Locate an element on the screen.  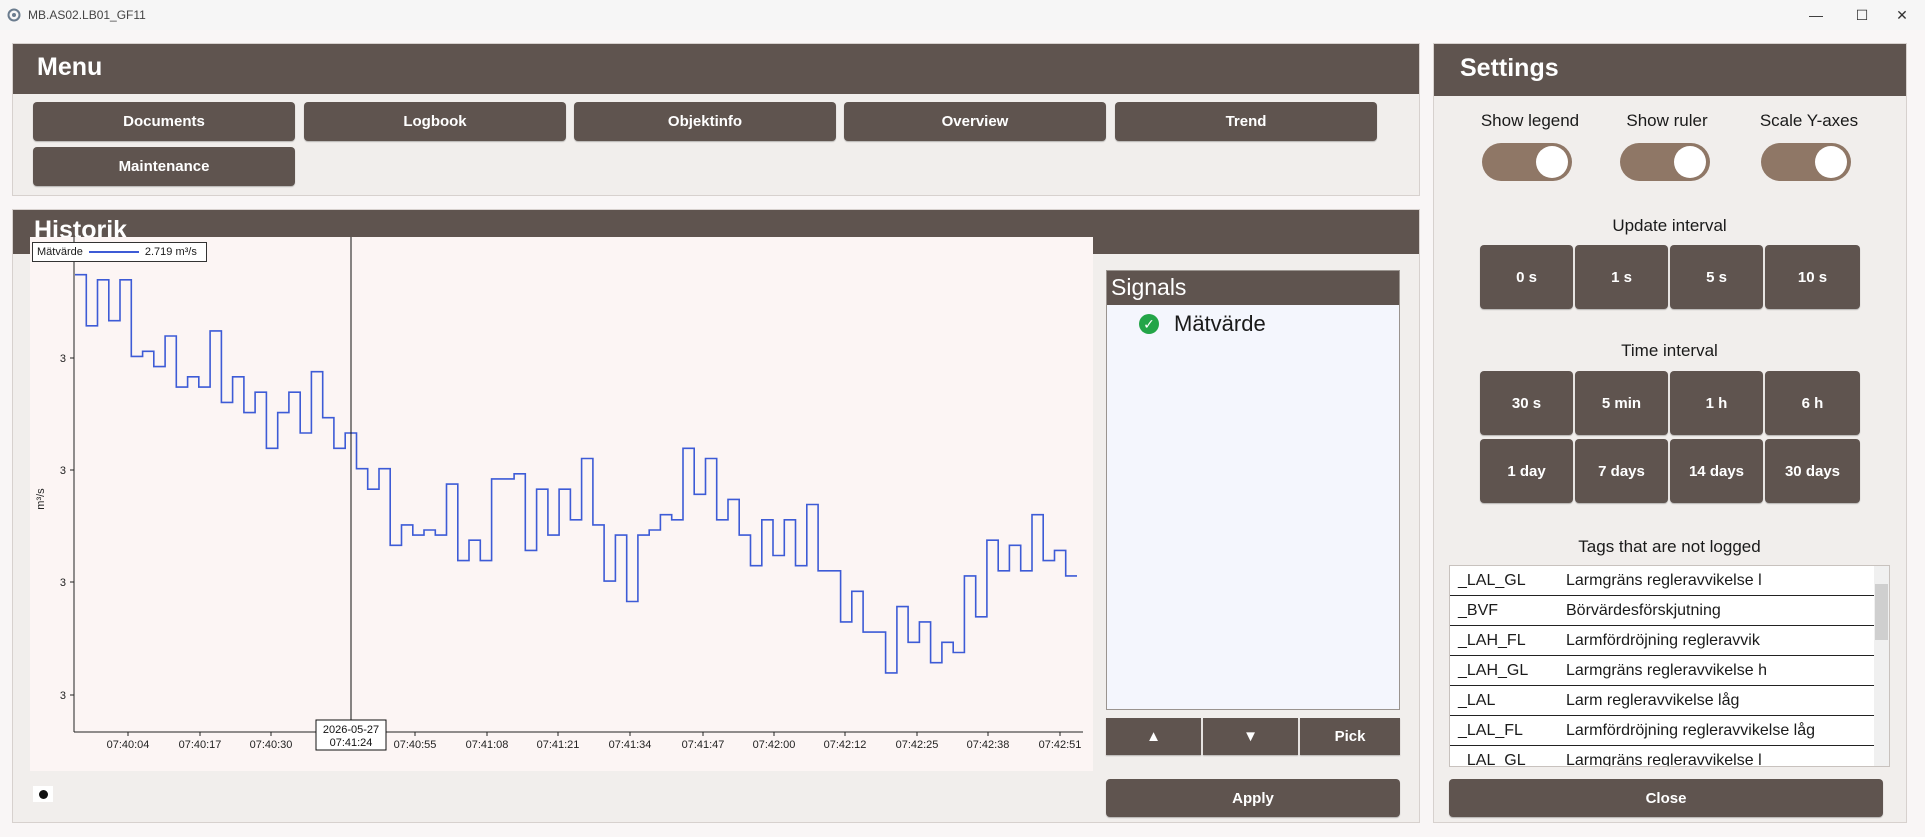
signal-item-matvarde: ✓ Mätvärde is located at coordinates (1202, 324).